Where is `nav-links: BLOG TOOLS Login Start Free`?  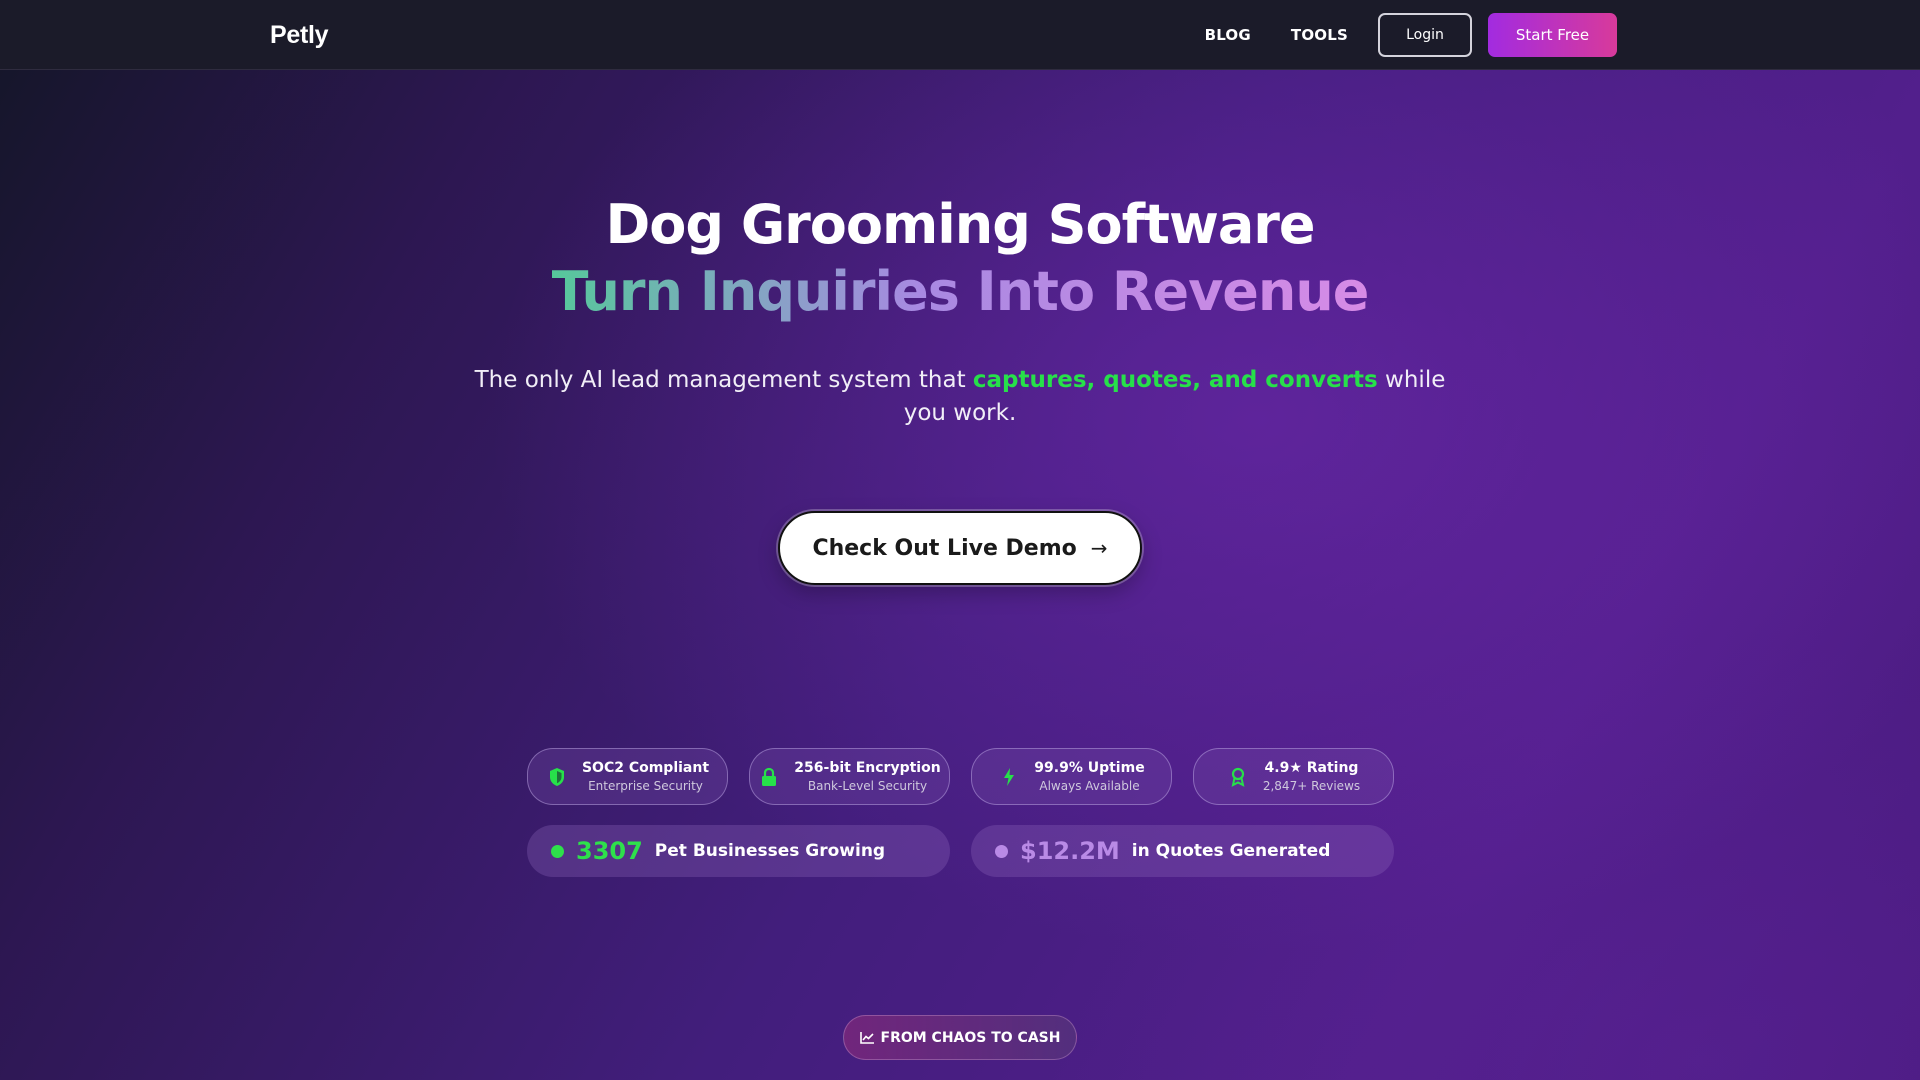
nav-links: BLOG TOOLS Login Start Free is located at coordinates (1411, 35).